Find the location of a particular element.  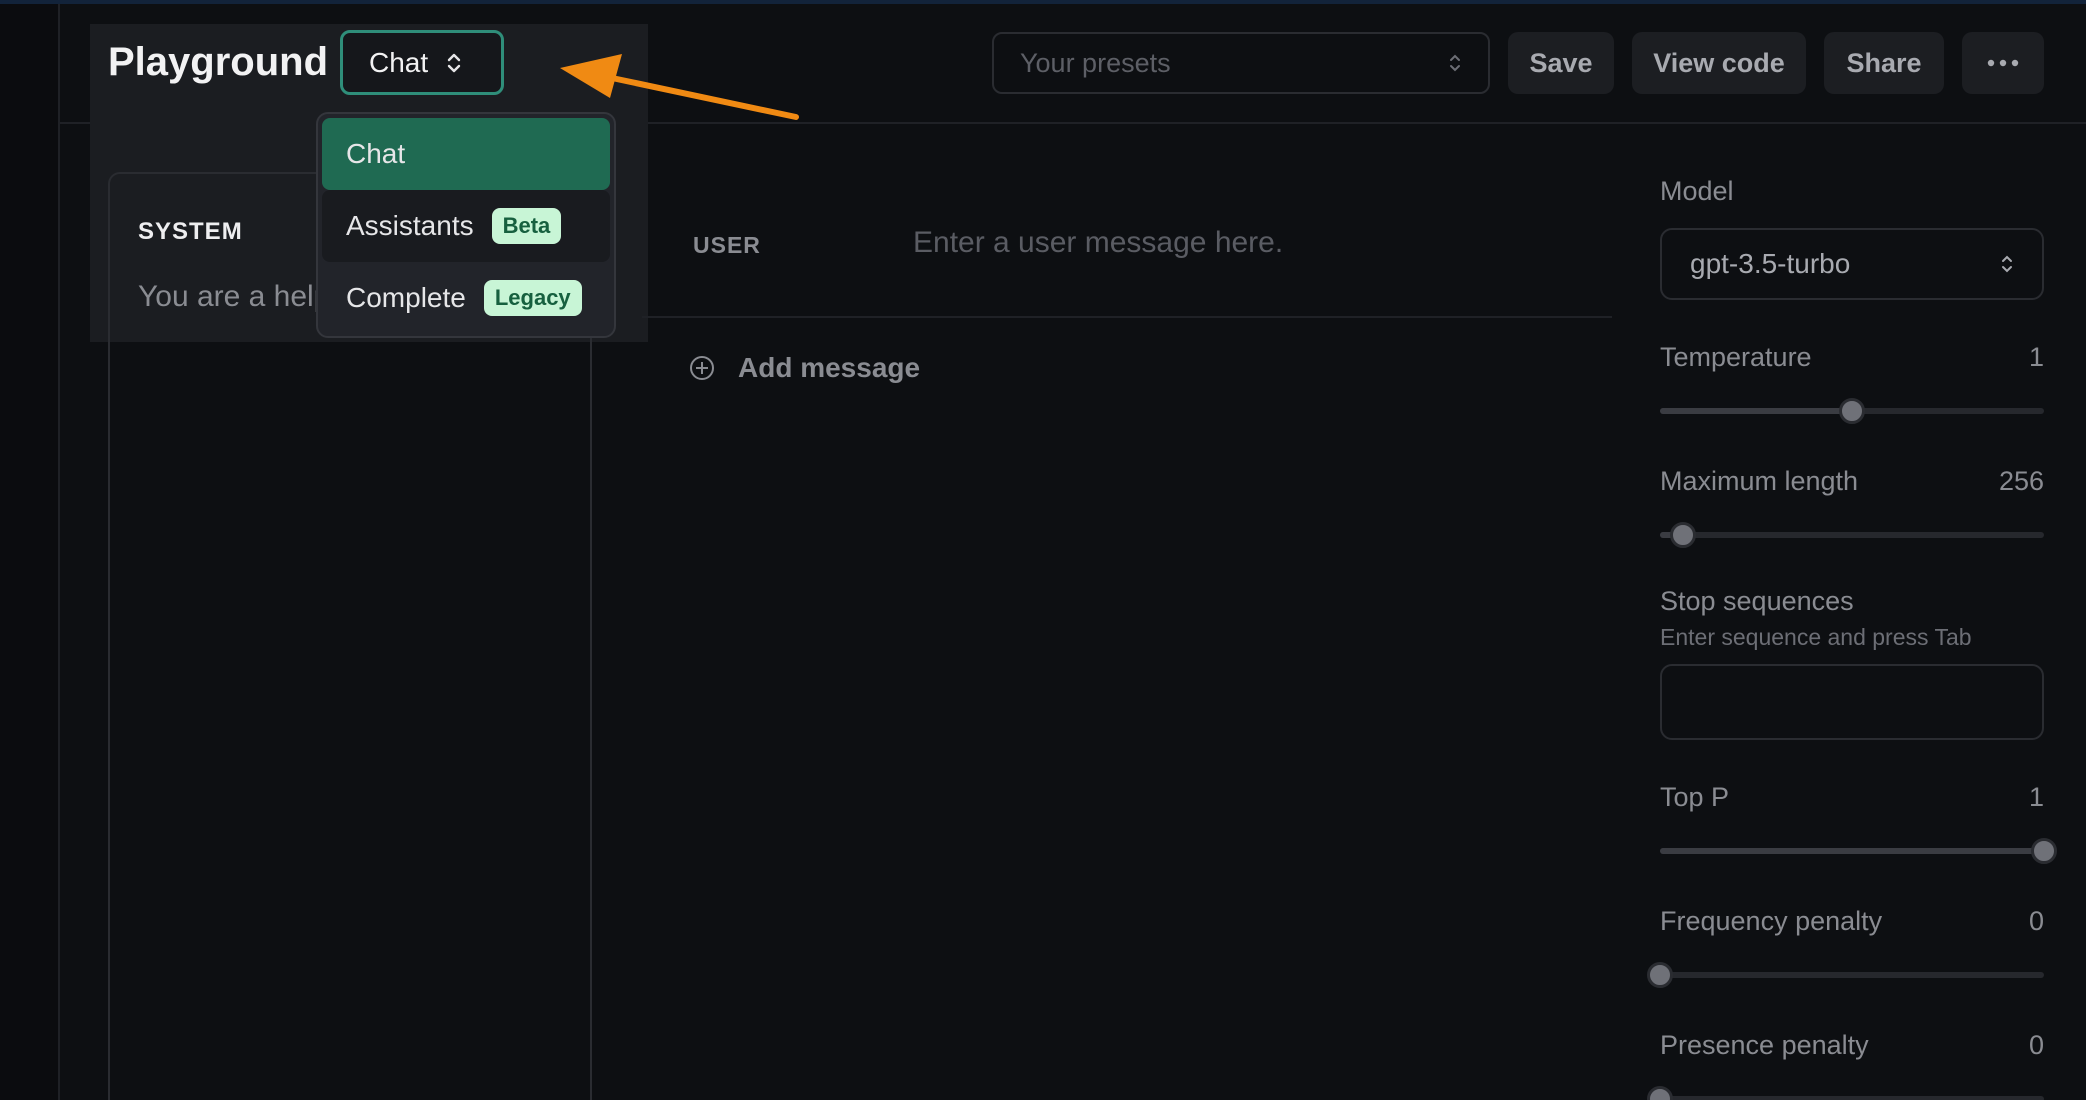

mode-menu-item-assistants: Assistants Beta is located at coordinates (466, 226).